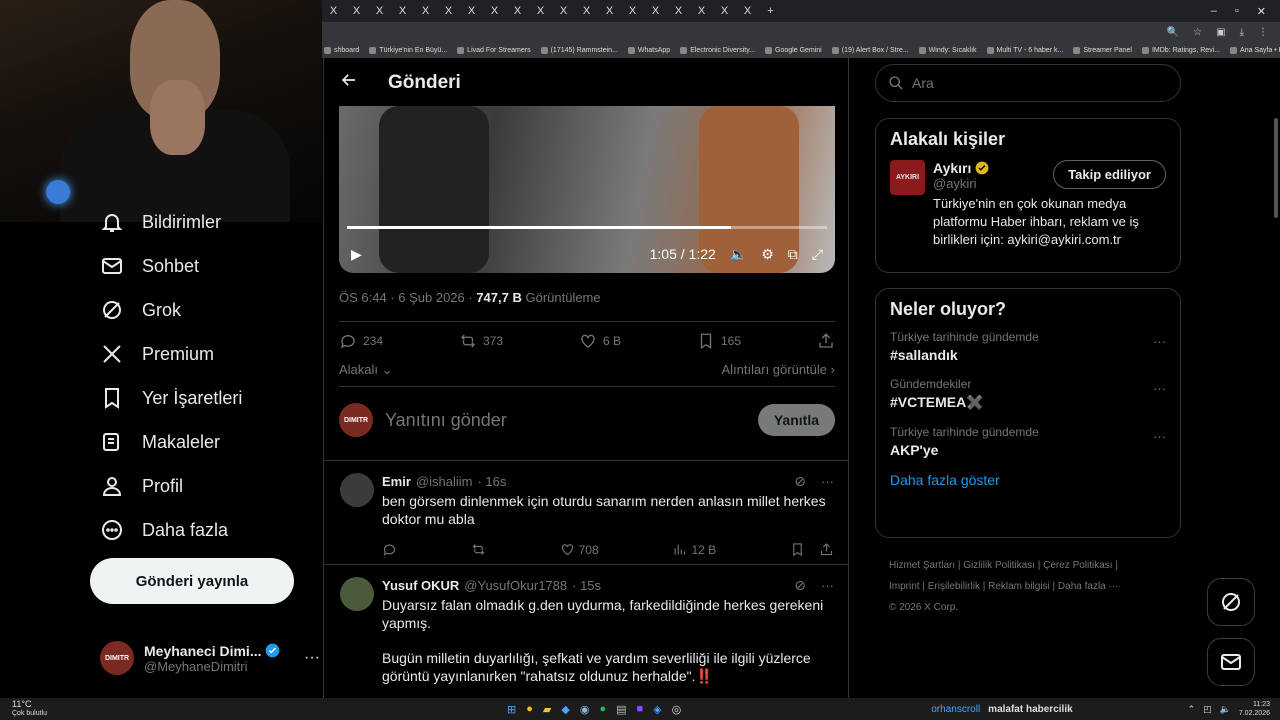 The width and height of the screenshot is (1280, 720). Describe the element at coordinates (1276, 378) in the screenshot. I see `scrollbar` at that location.